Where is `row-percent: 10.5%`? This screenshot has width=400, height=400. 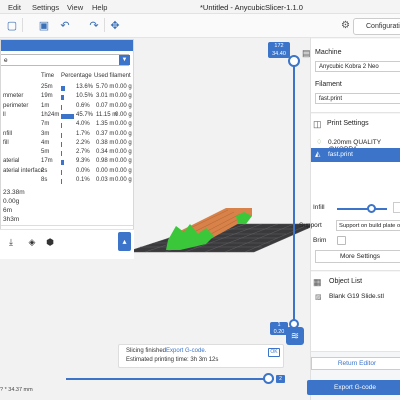
row-percent: 10.5% is located at coordinates (85, 96).